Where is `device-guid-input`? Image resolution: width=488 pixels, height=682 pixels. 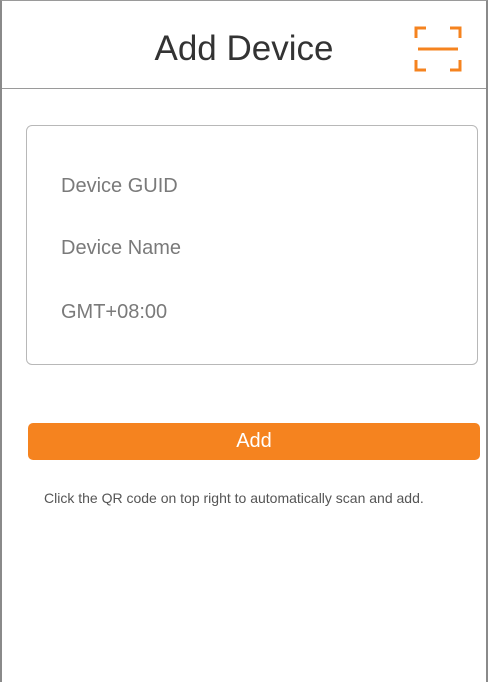
device-guid-input is located at coordinates (252, 186).